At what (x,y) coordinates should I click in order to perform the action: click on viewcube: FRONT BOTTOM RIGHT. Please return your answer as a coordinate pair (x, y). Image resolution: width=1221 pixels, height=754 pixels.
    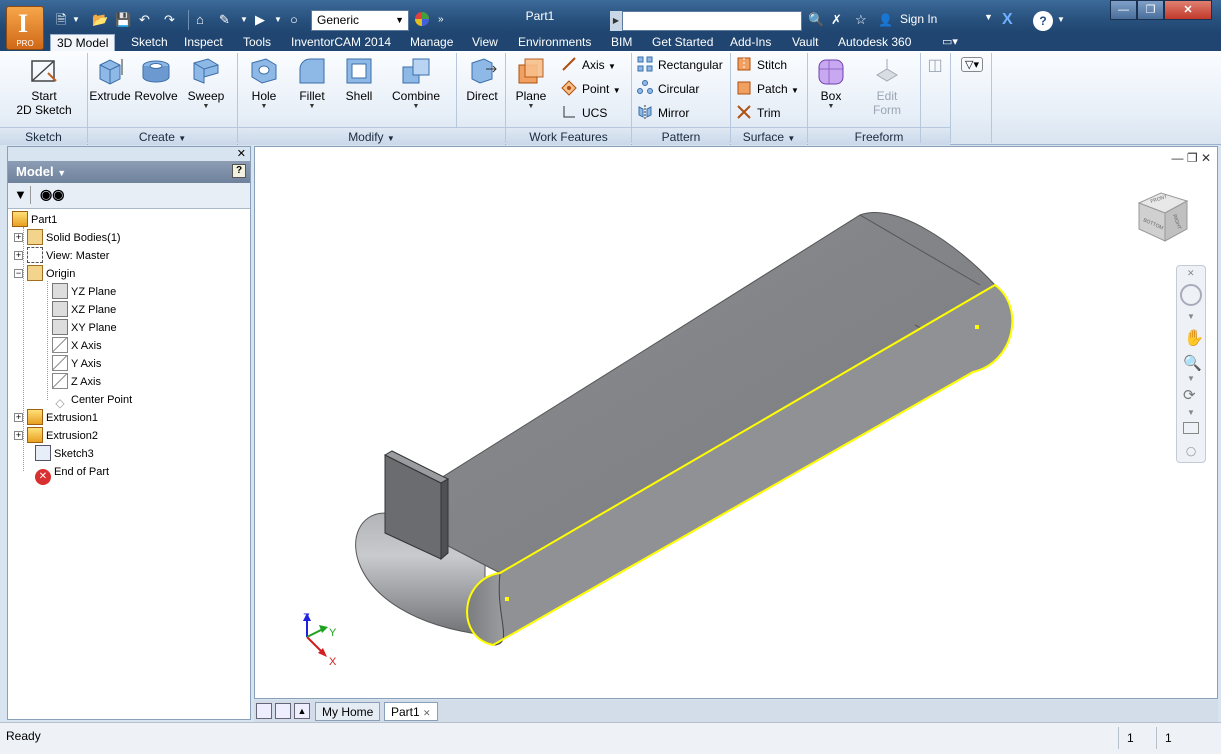
    Looking at the image, I should click on (1163, 217).